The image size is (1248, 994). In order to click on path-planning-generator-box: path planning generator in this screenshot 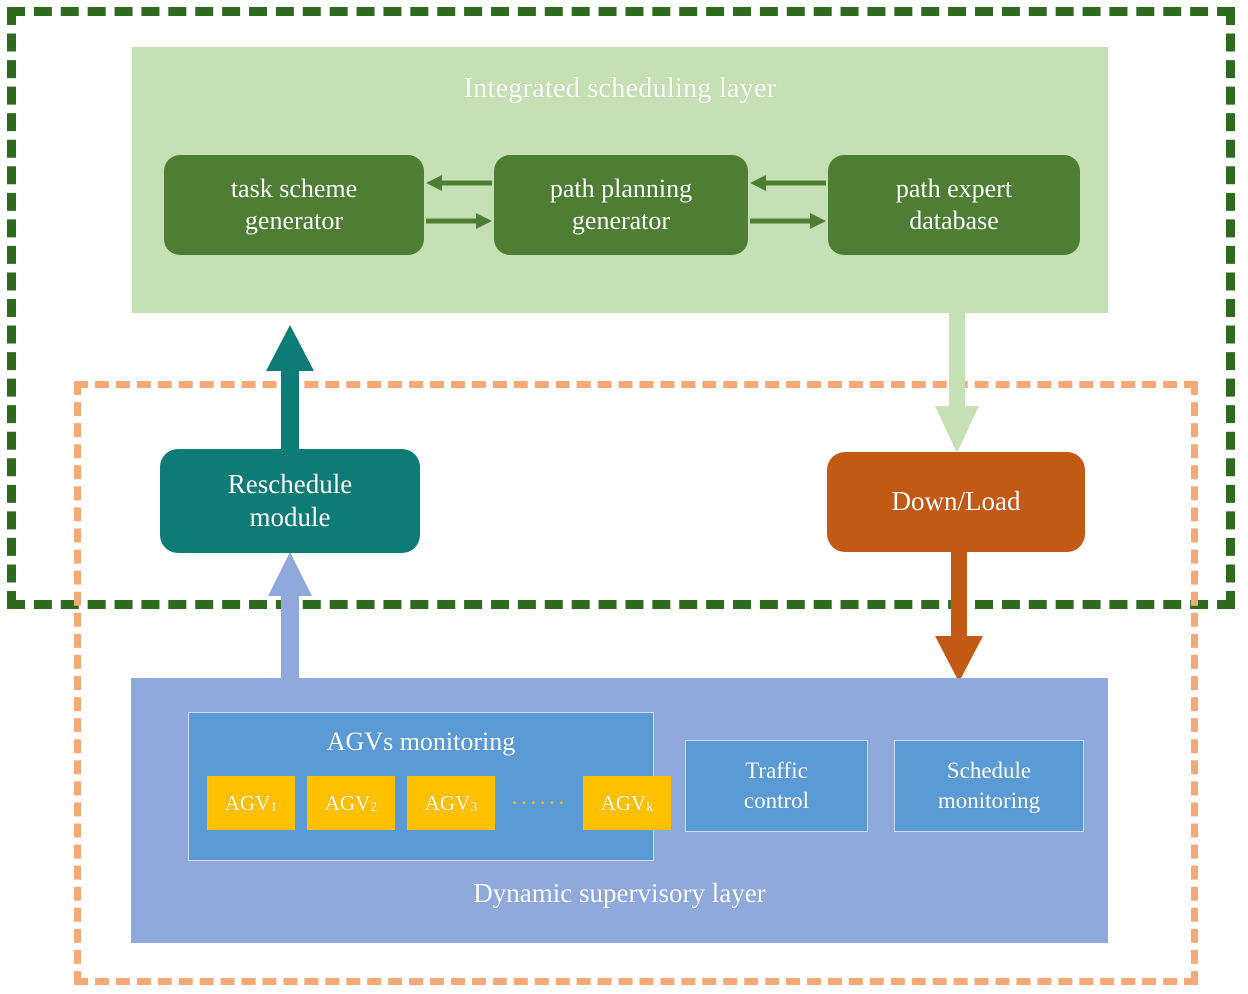, I will do `click(621, 205)`.